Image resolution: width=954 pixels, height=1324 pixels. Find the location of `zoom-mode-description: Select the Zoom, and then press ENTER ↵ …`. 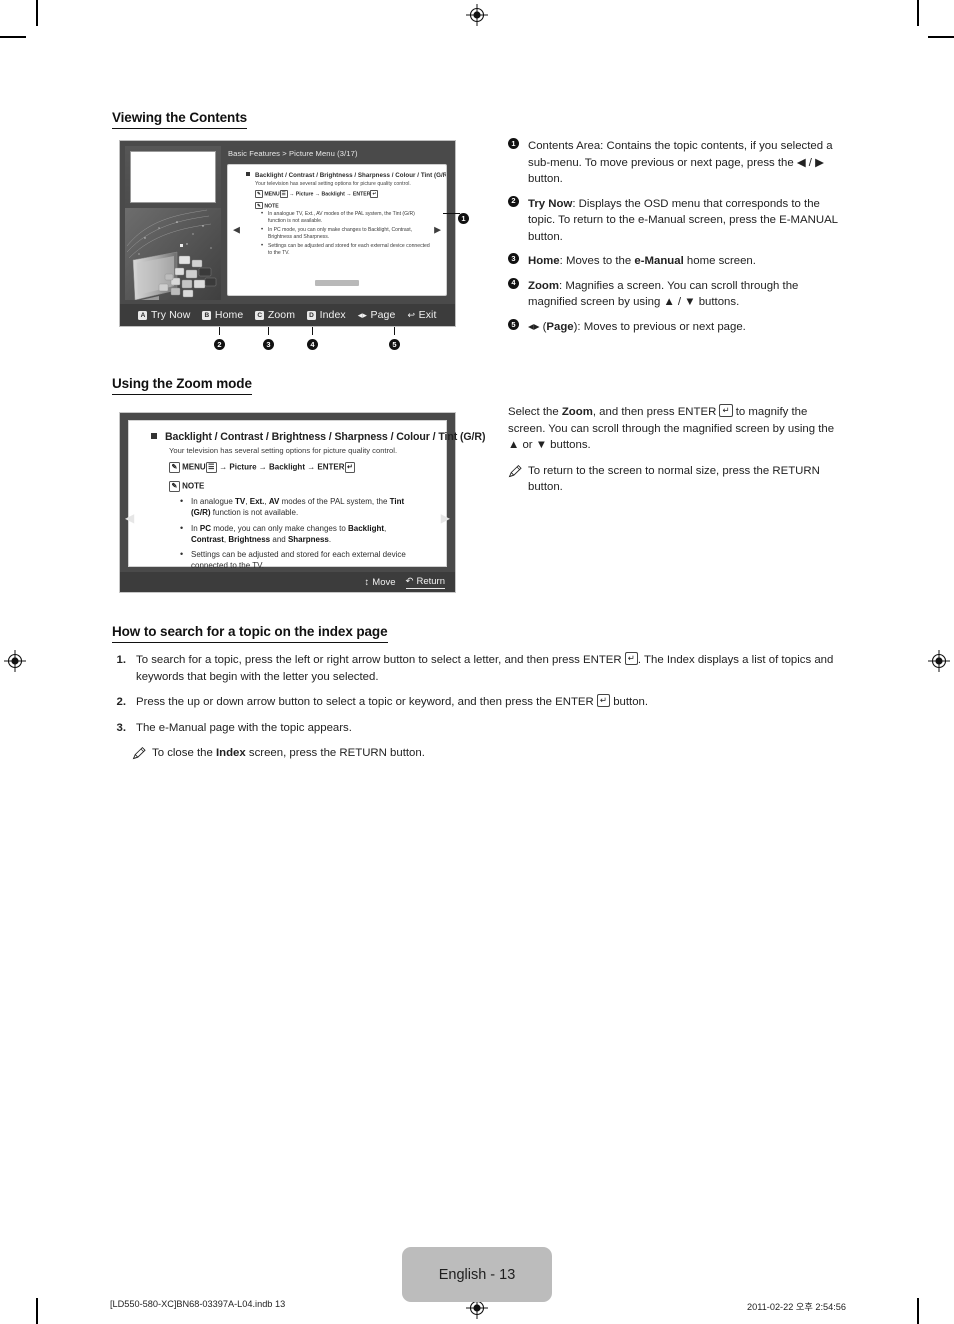

zoom-mode-description: Select the Zoom, and then press ENTER ↵ … is located at coordinates (674, 450).